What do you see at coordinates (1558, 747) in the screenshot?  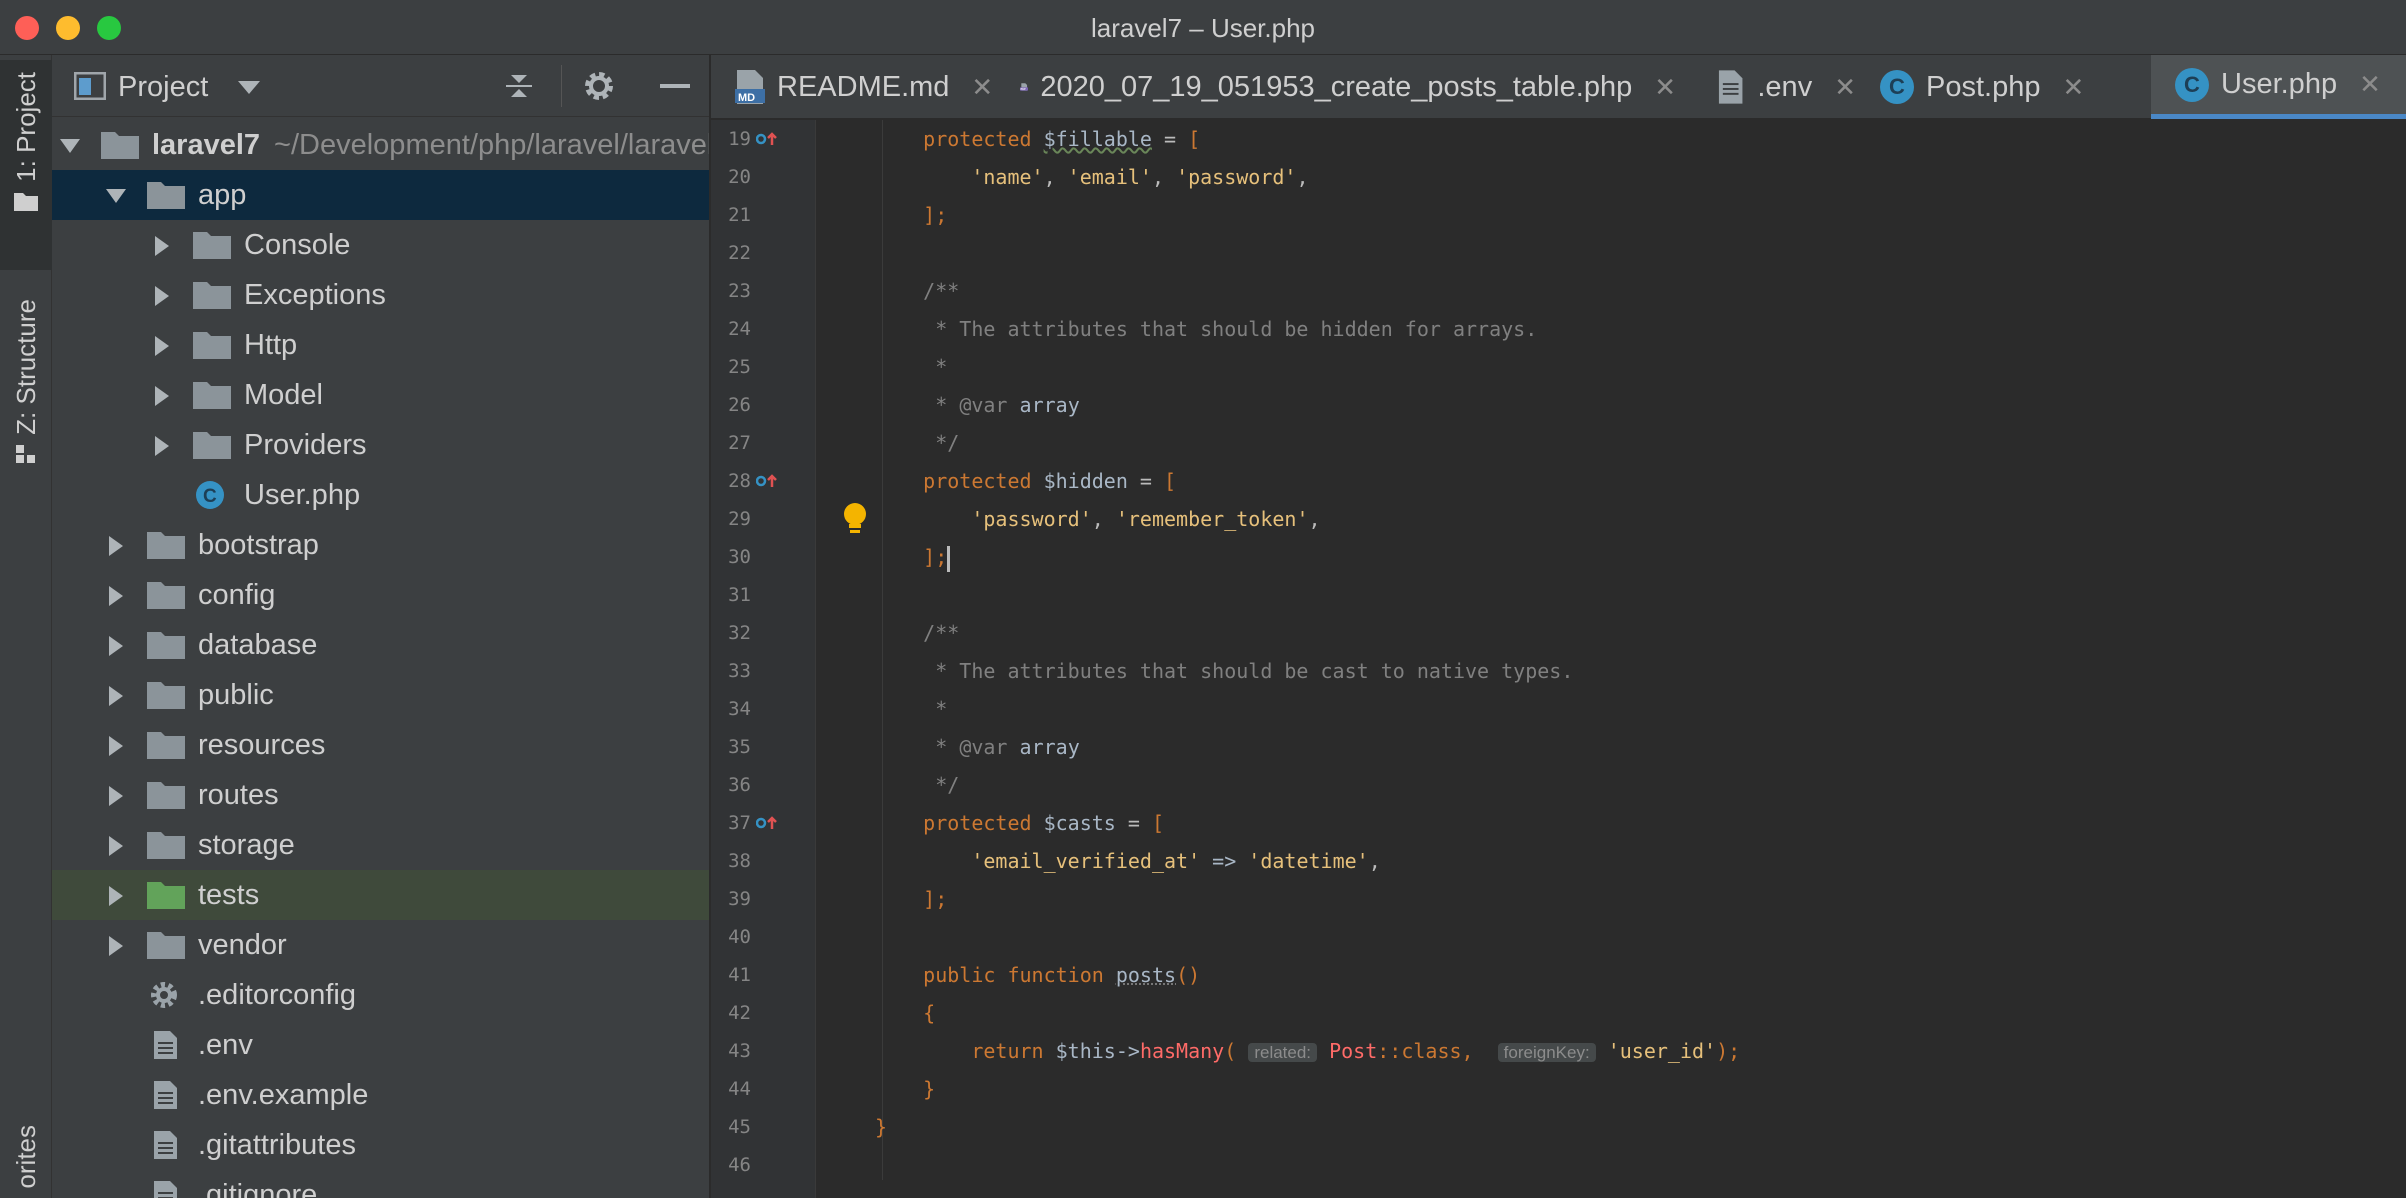 I see `code-line: 35 * @var array` at bounding box center [1558, 747].